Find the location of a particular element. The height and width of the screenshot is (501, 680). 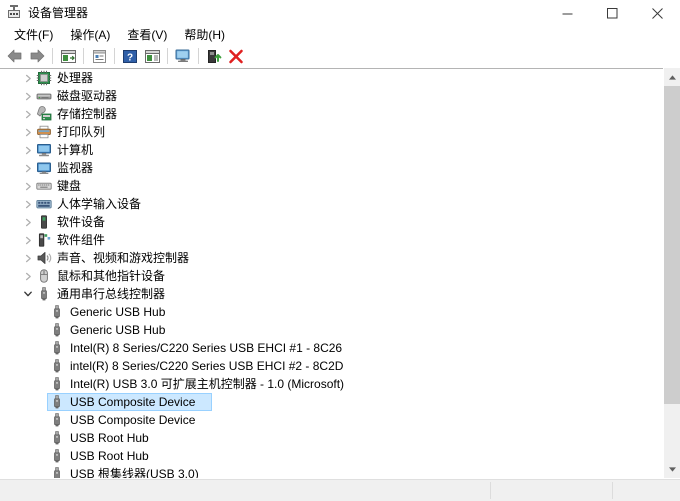

tree-node-disk-drives: 磁盘驱动器 is located at coordinates (331, 96).